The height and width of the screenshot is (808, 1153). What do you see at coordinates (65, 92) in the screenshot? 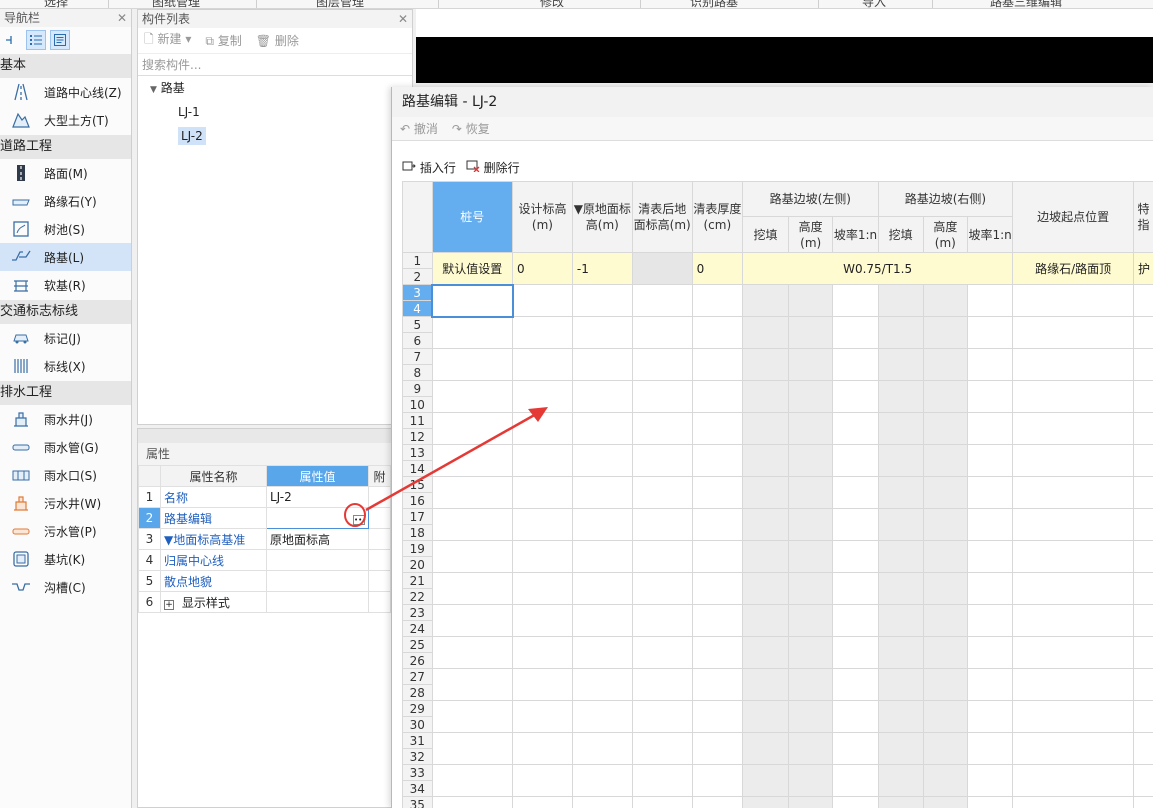
I see `nav-item-road-centerline: 道路中心线(Z)` at bounding box center [65, 92].